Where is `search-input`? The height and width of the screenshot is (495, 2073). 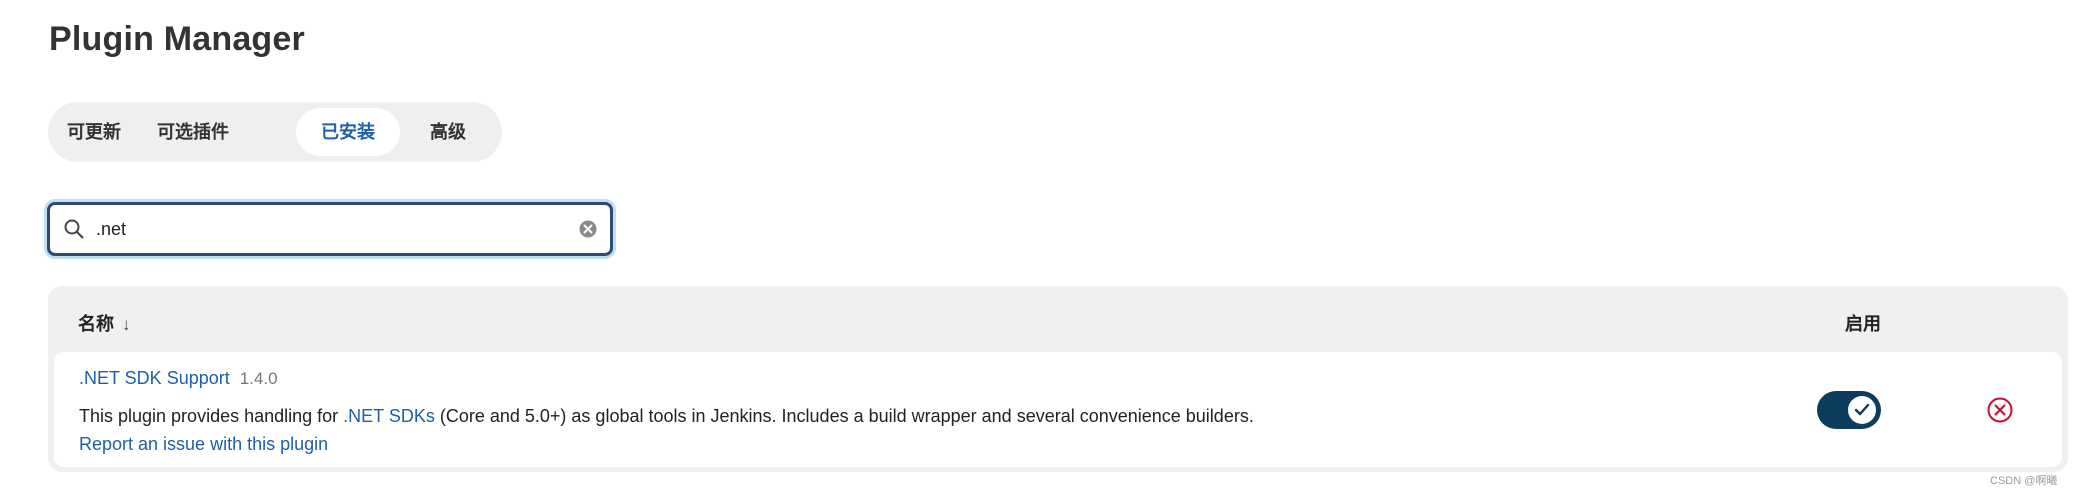
search-input is located at coordinates (331, 229).